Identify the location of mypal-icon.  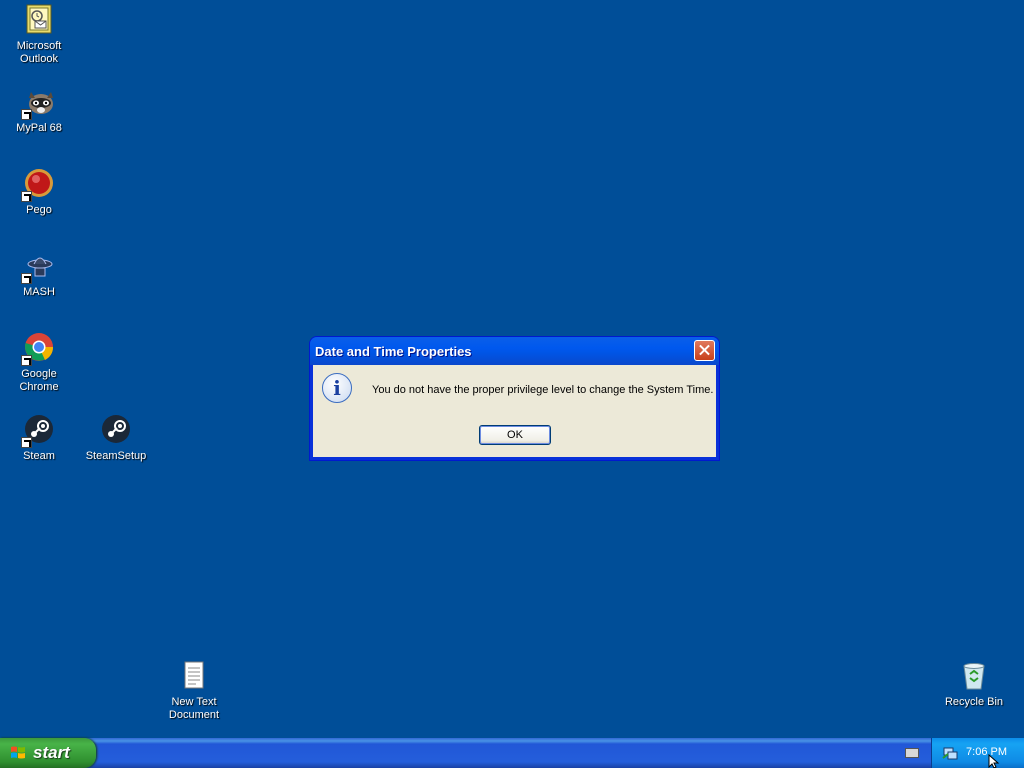
(38, 103).